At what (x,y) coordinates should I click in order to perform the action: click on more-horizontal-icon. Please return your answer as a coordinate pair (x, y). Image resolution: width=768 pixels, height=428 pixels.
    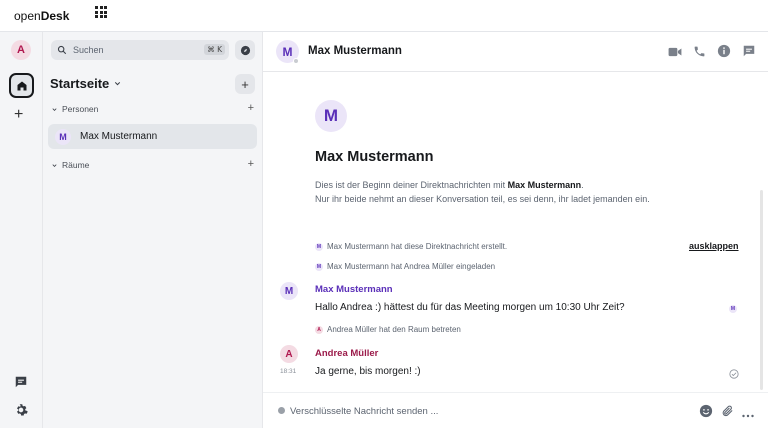
    Looking at the image, I should click on (748, 415).